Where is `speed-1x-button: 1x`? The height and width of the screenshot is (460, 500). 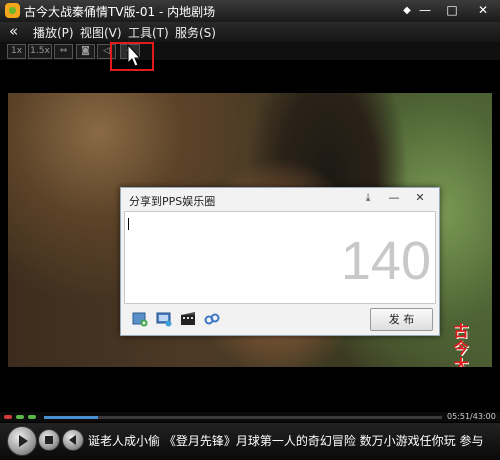 speed-1x-button: 1x is located at coordinates (16, 51).